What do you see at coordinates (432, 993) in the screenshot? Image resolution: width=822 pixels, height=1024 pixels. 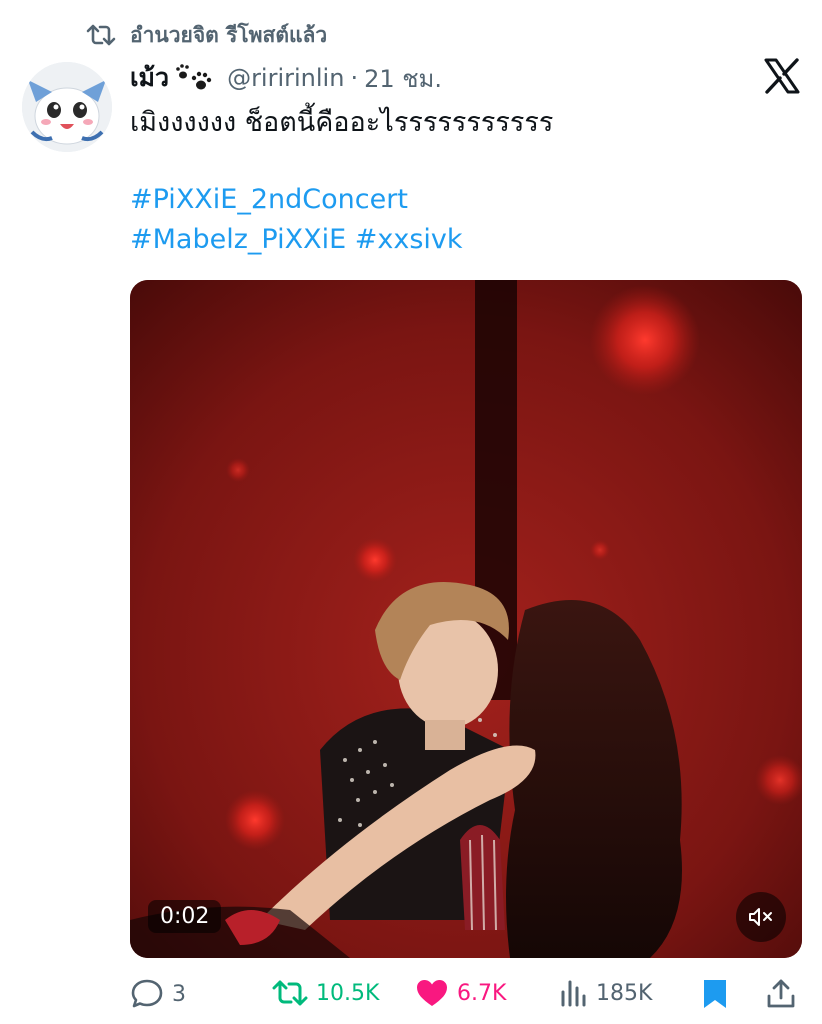 I see `heart-icon` at bounding box center [432, 993].